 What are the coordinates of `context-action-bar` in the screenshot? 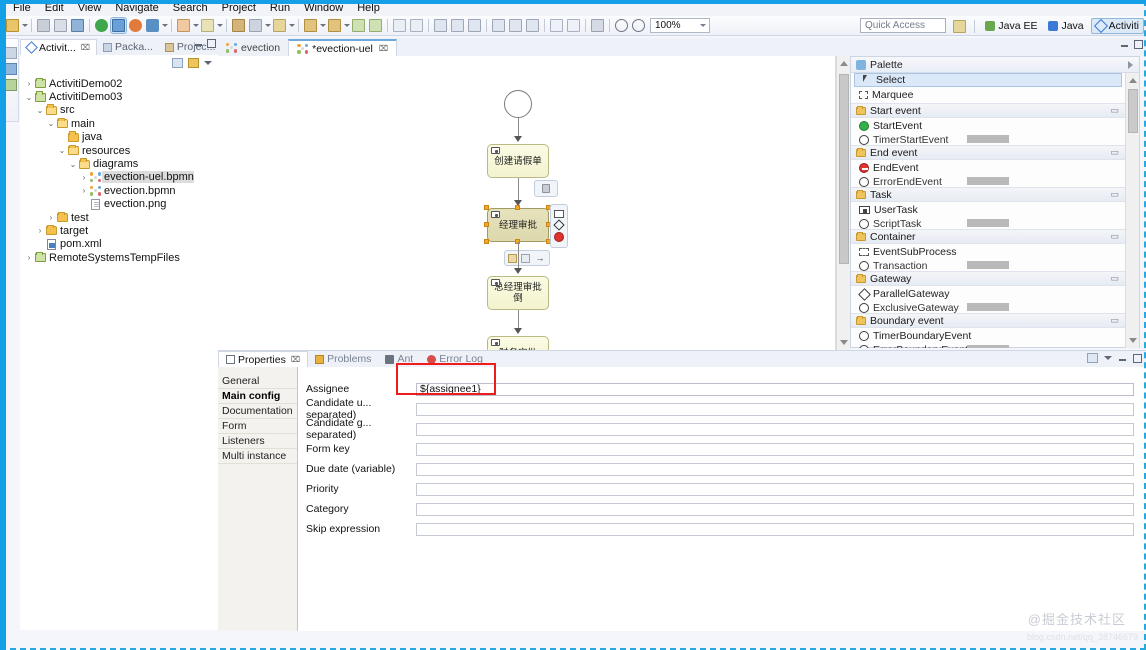 It's located at (559, 226).